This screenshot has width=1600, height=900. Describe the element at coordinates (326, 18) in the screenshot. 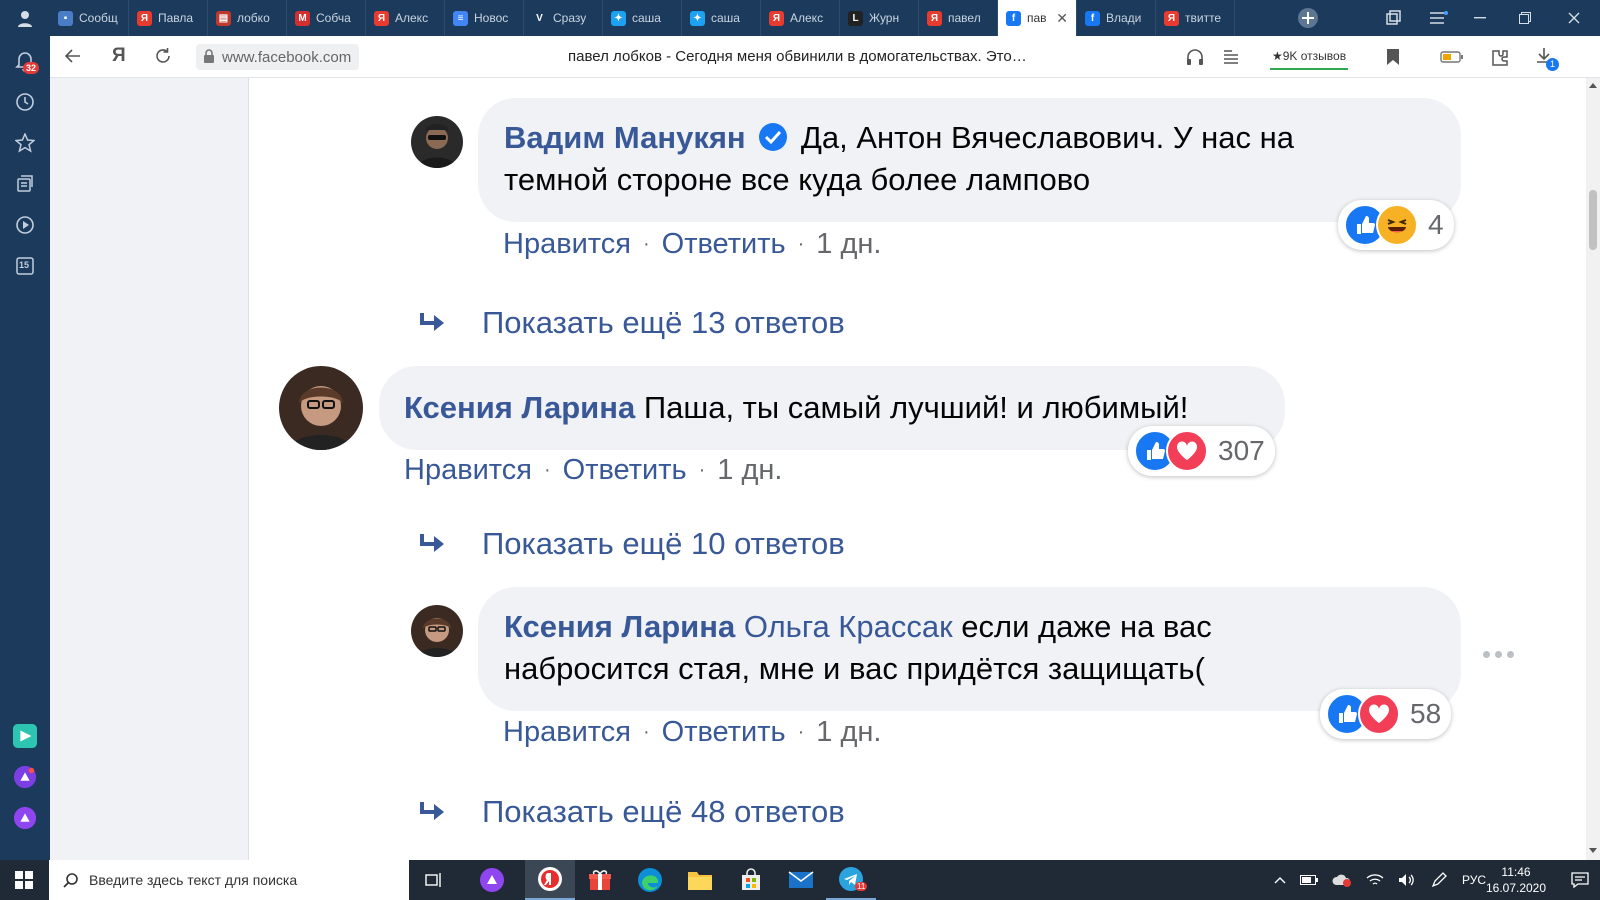

I see `browser-tab: M Собча` at that location.